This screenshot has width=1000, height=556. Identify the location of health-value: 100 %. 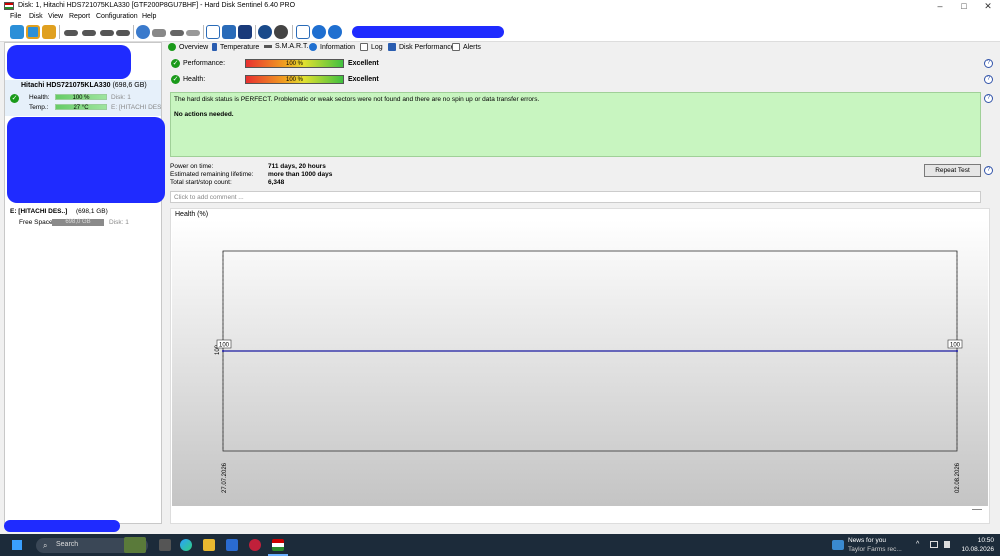
(81, 98).